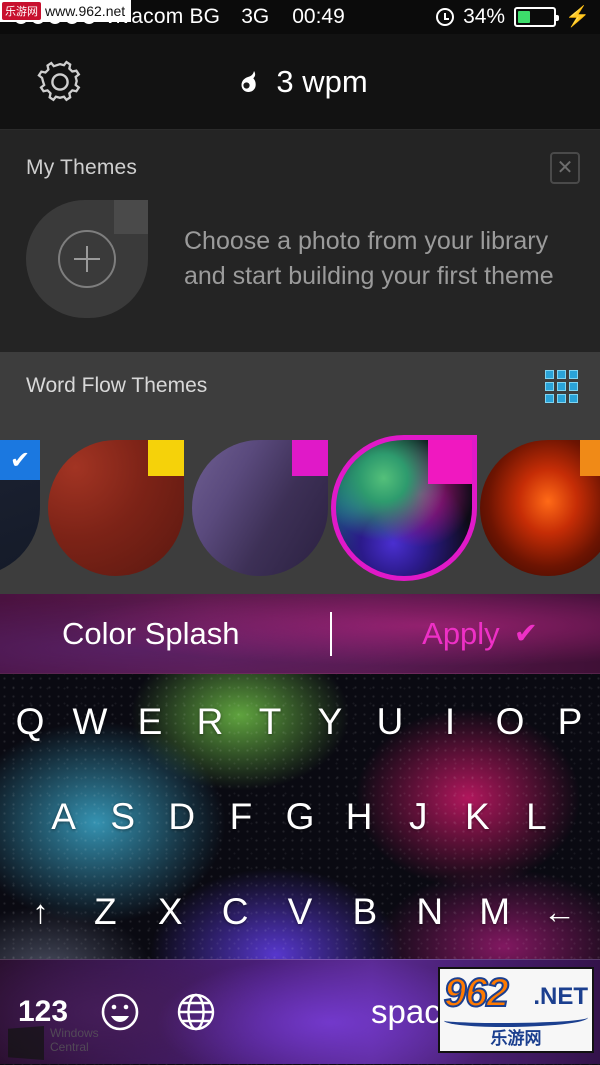 This screenshot has width=600, height=1065. Describe the element at coordinates (105, 912) in the screenshot. I see `key-z: Z` at that location.